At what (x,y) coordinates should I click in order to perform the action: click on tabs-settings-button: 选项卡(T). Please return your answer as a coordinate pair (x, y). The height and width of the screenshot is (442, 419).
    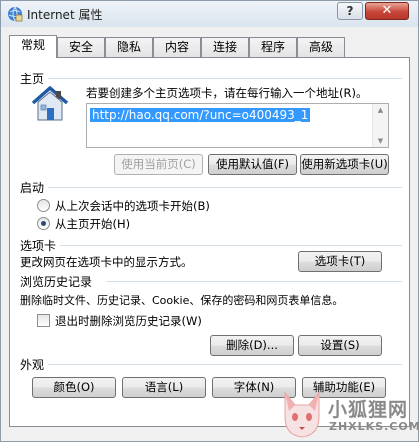
    Looking at the image, I should click on (340, 261).